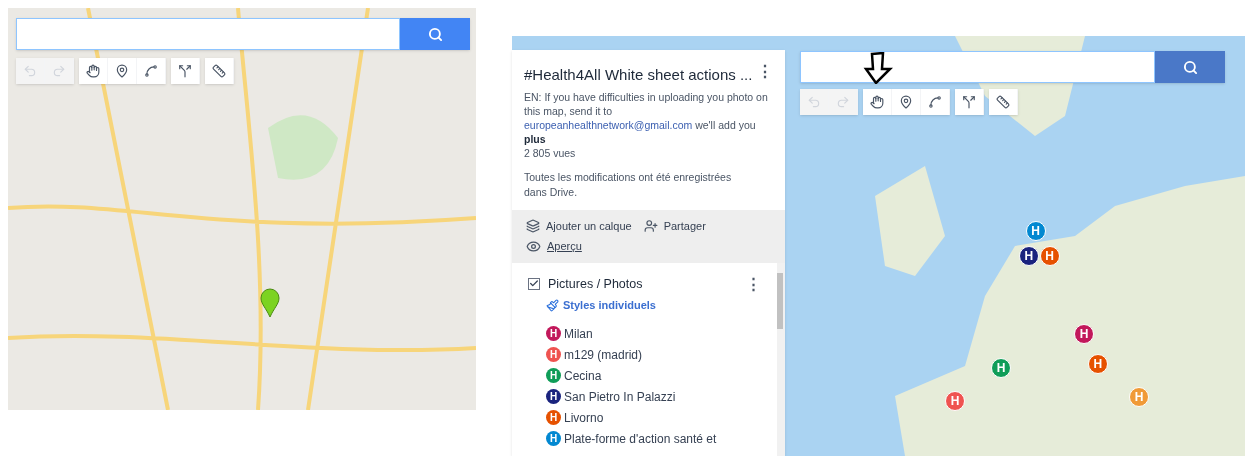 This screenshot has height=456, width=1245. Describe the element at coordinates (780, 300) in the screenshot. I see `scrollbar-thumb` at that location.